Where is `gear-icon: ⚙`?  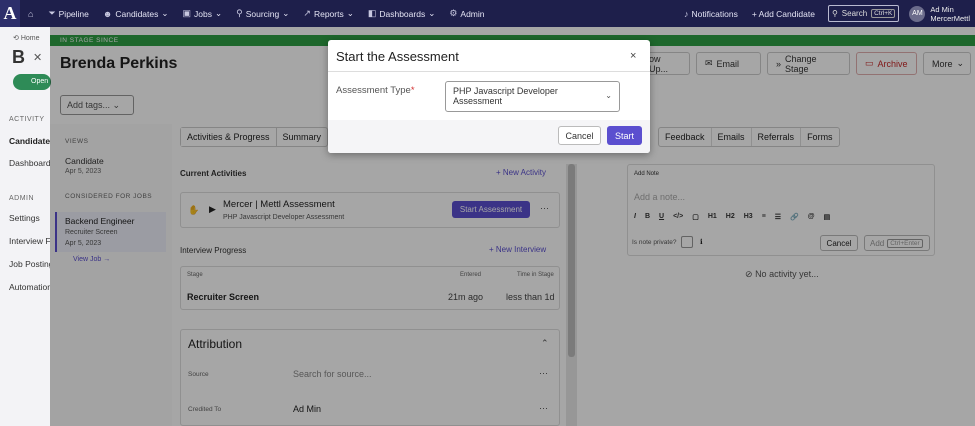 gear-icon: ⚙ is located at coordinates (453, 13).